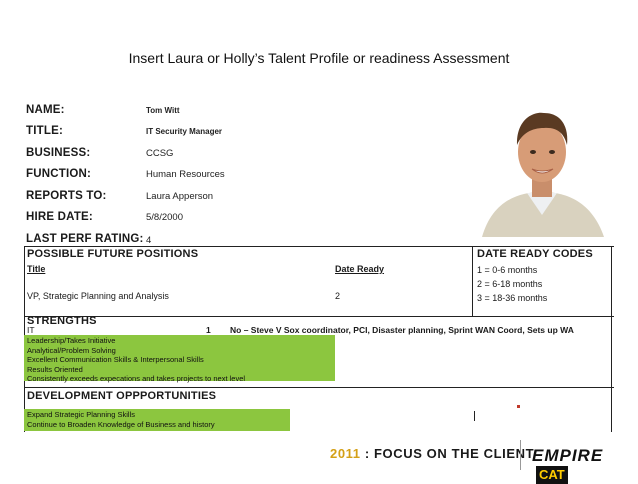 The width and height of the screenshot is (638, 484). I want to click on positions-col-date-ready: Date Ready, so click(360, 269).